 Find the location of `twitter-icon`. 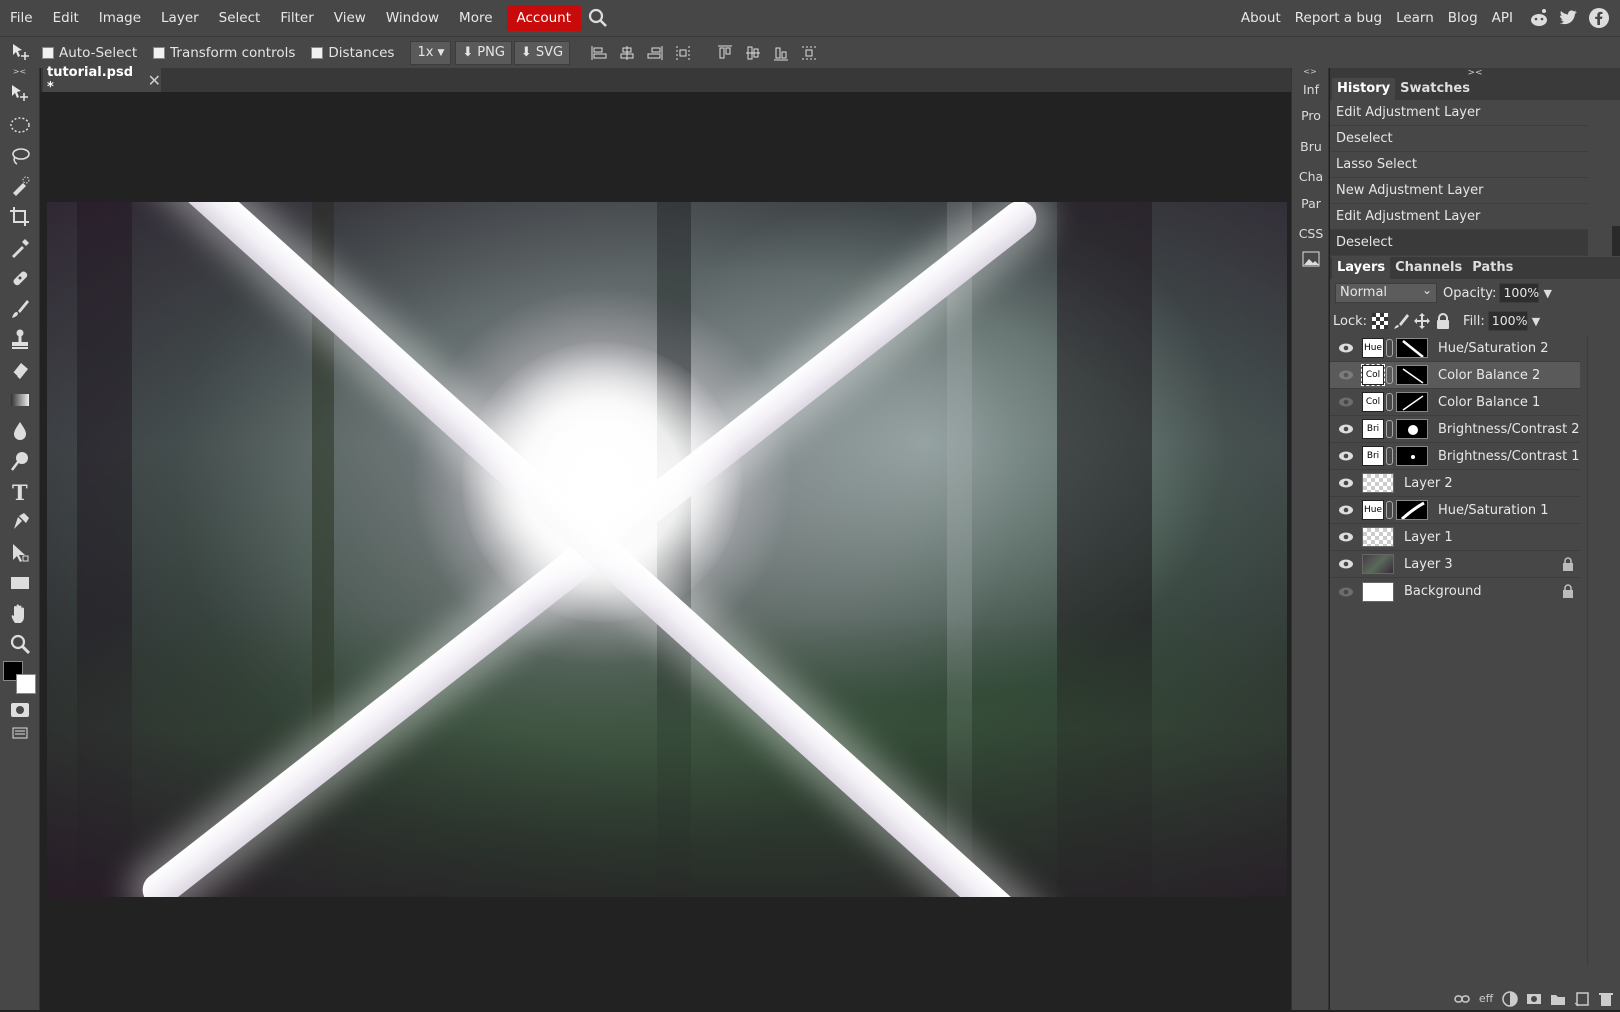

twitter-icon is located at coordinates (1569, 18).